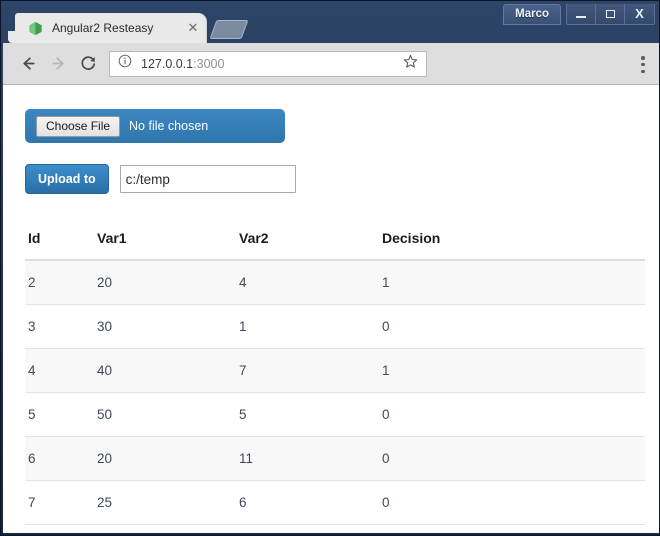 This screenshot has height=536, width=660. What do you see at coordinates (310, 326) in the screenshot?
I see `cell-var2: 1` at bounding box center [310, 326].